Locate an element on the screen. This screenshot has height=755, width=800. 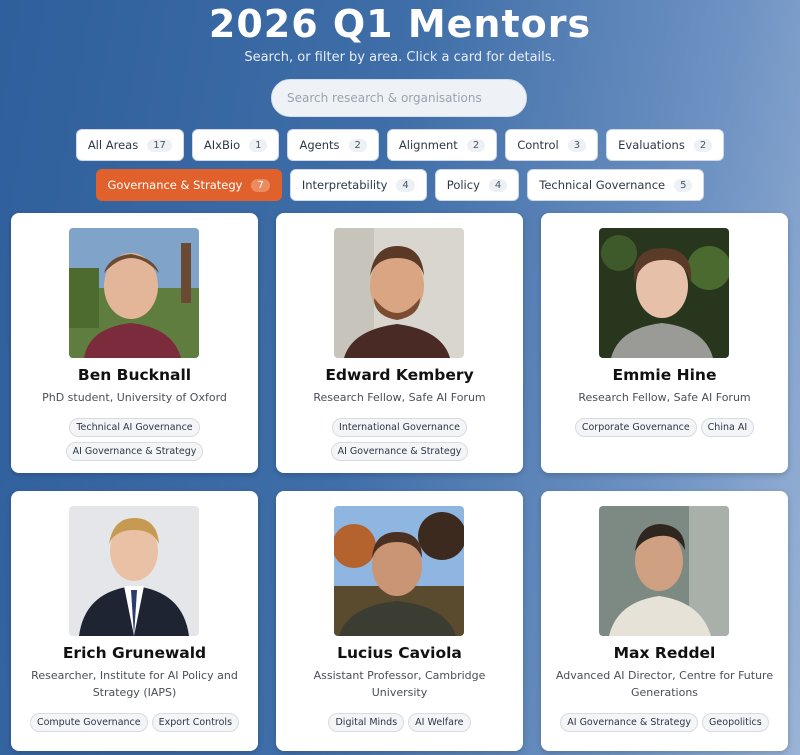
filter-label: Policy is located at coordinates (463, 185).